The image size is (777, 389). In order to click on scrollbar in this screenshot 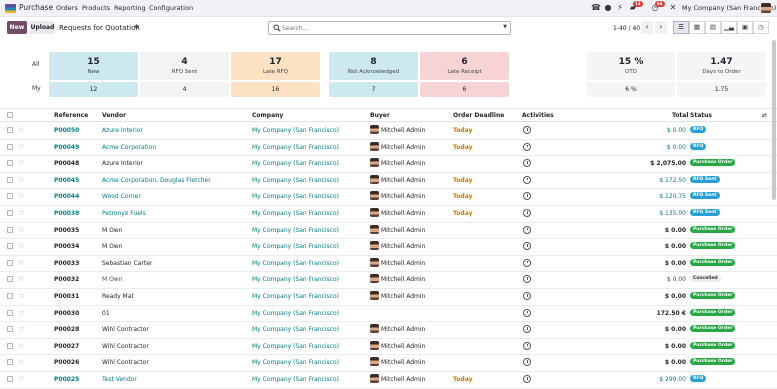, I will do `click(774, 120)`.